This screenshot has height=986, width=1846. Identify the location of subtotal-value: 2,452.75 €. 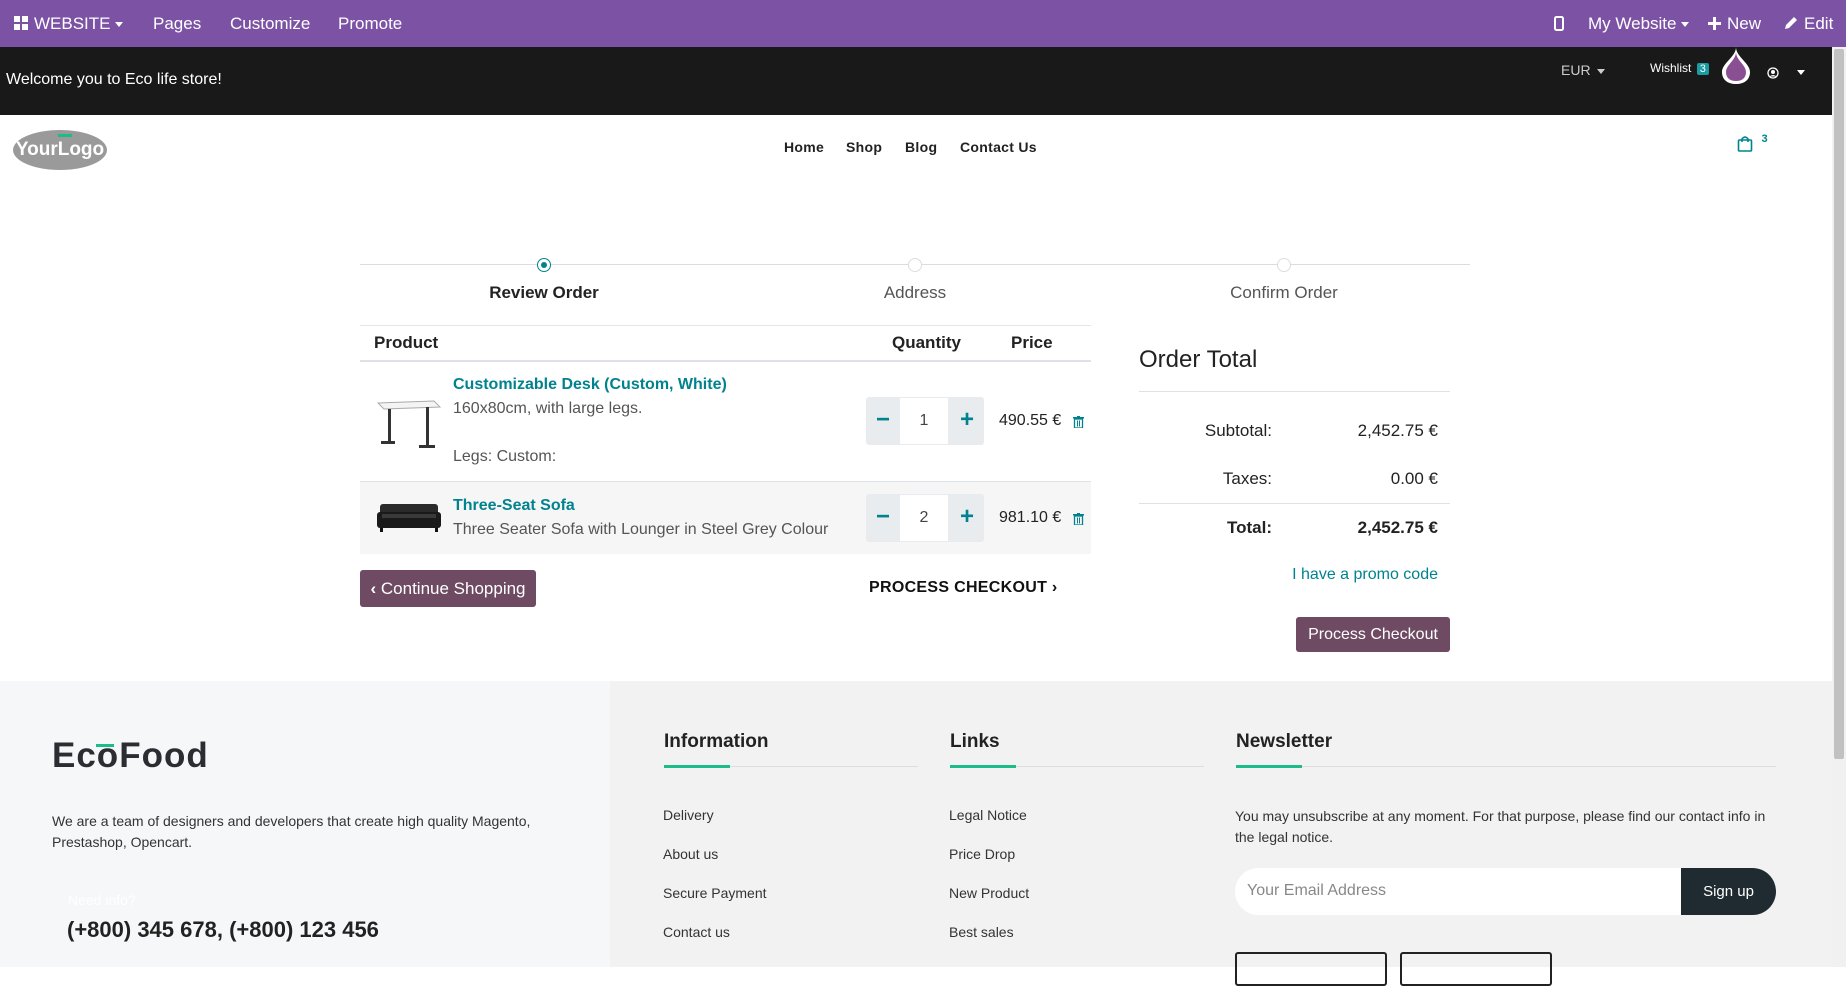
(1397, 430).